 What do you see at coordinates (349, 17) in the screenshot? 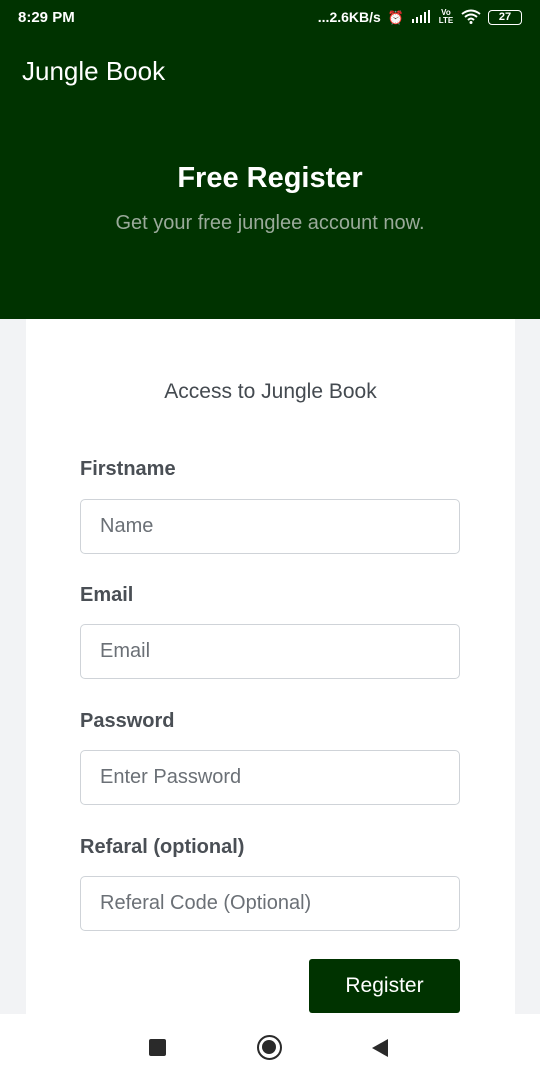
I see `network-speed: ...2.6KB/s` at bounding box center [349, 17].